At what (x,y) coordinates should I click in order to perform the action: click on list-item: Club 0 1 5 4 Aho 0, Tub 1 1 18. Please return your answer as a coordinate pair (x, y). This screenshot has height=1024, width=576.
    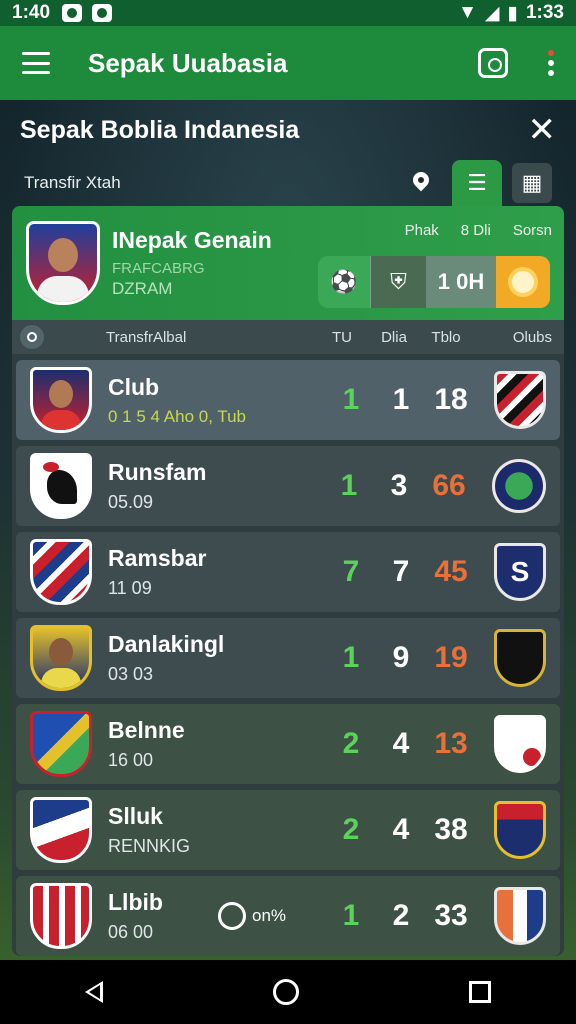
    Looking at the image, I should click on (288, 400).